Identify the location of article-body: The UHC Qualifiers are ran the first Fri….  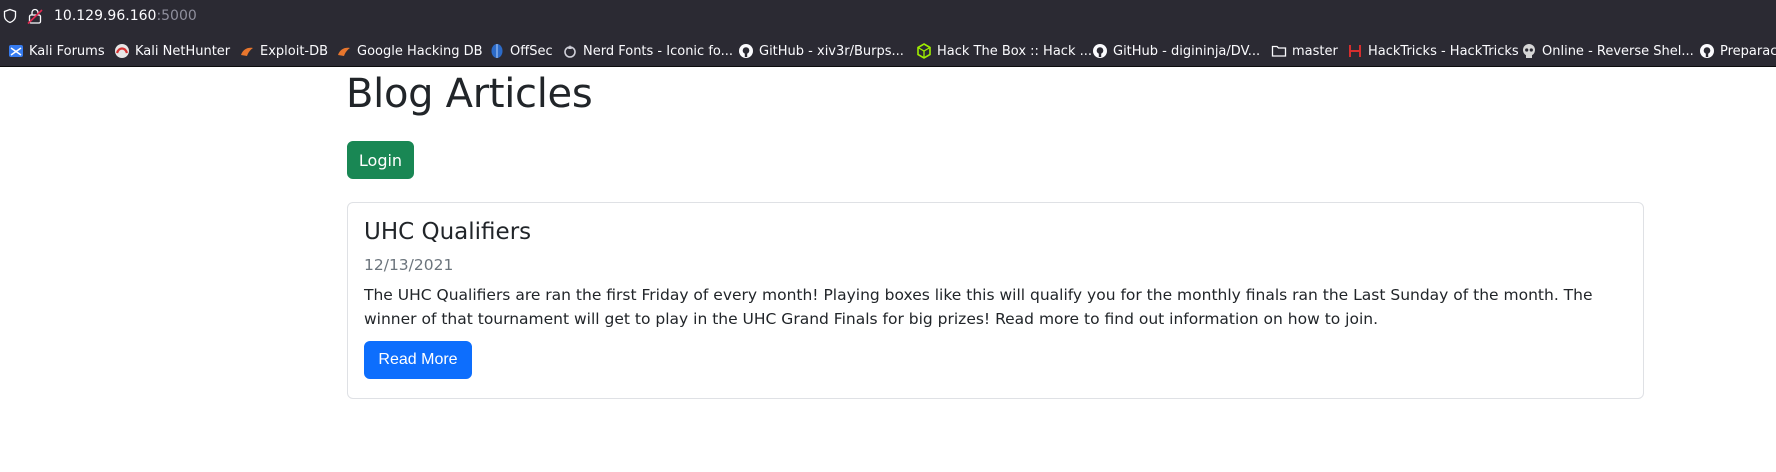
(978, 307).